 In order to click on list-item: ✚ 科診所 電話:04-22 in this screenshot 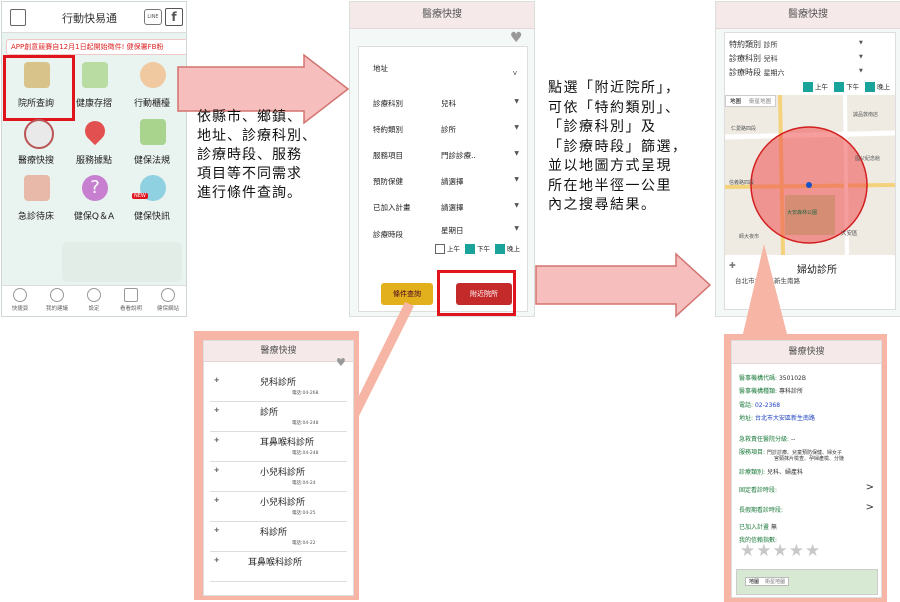, I will do `click(278, 537)`.